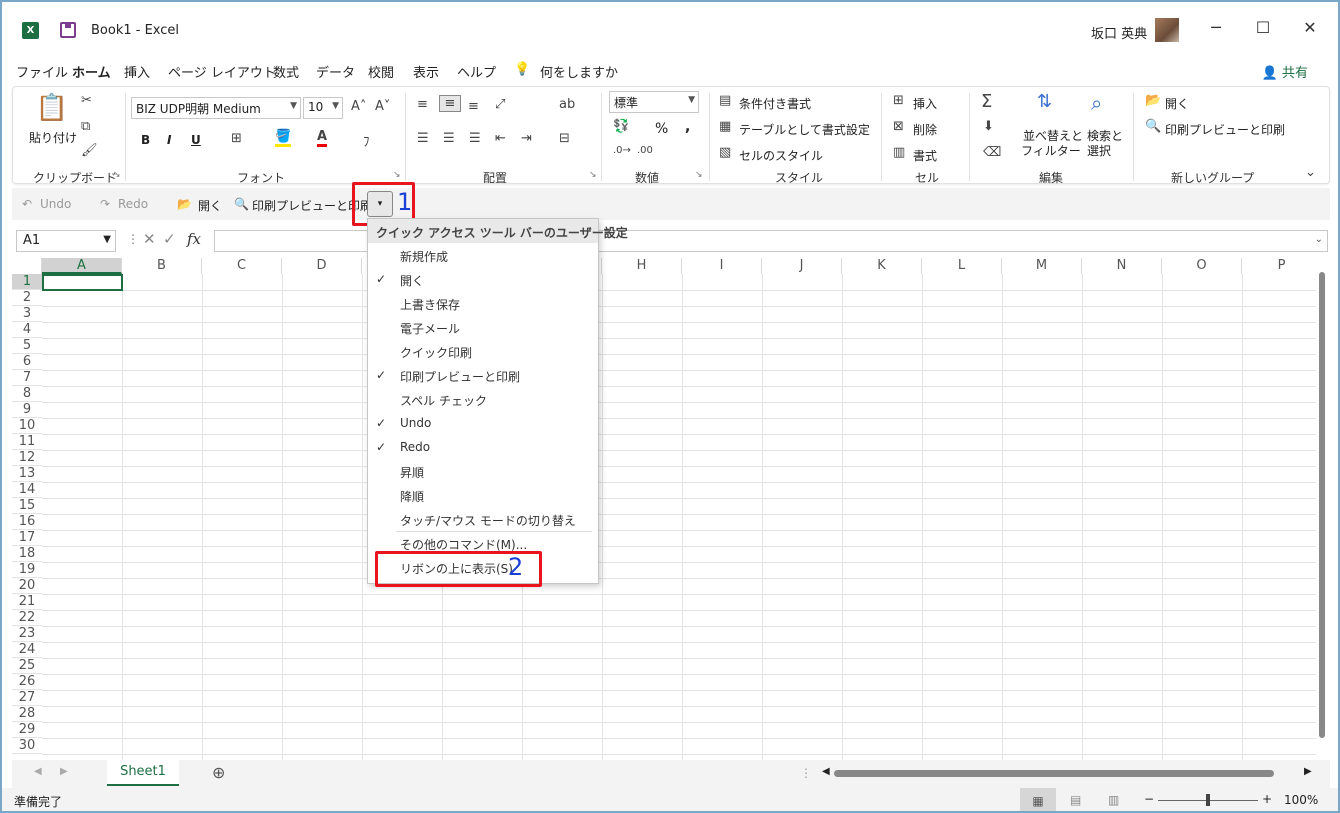 The height and width of the screenshot is (813, 1340). Describe the element at coordinates (1054, 773) in the screenshot. I see `horizontal-scrollbar` at that location.